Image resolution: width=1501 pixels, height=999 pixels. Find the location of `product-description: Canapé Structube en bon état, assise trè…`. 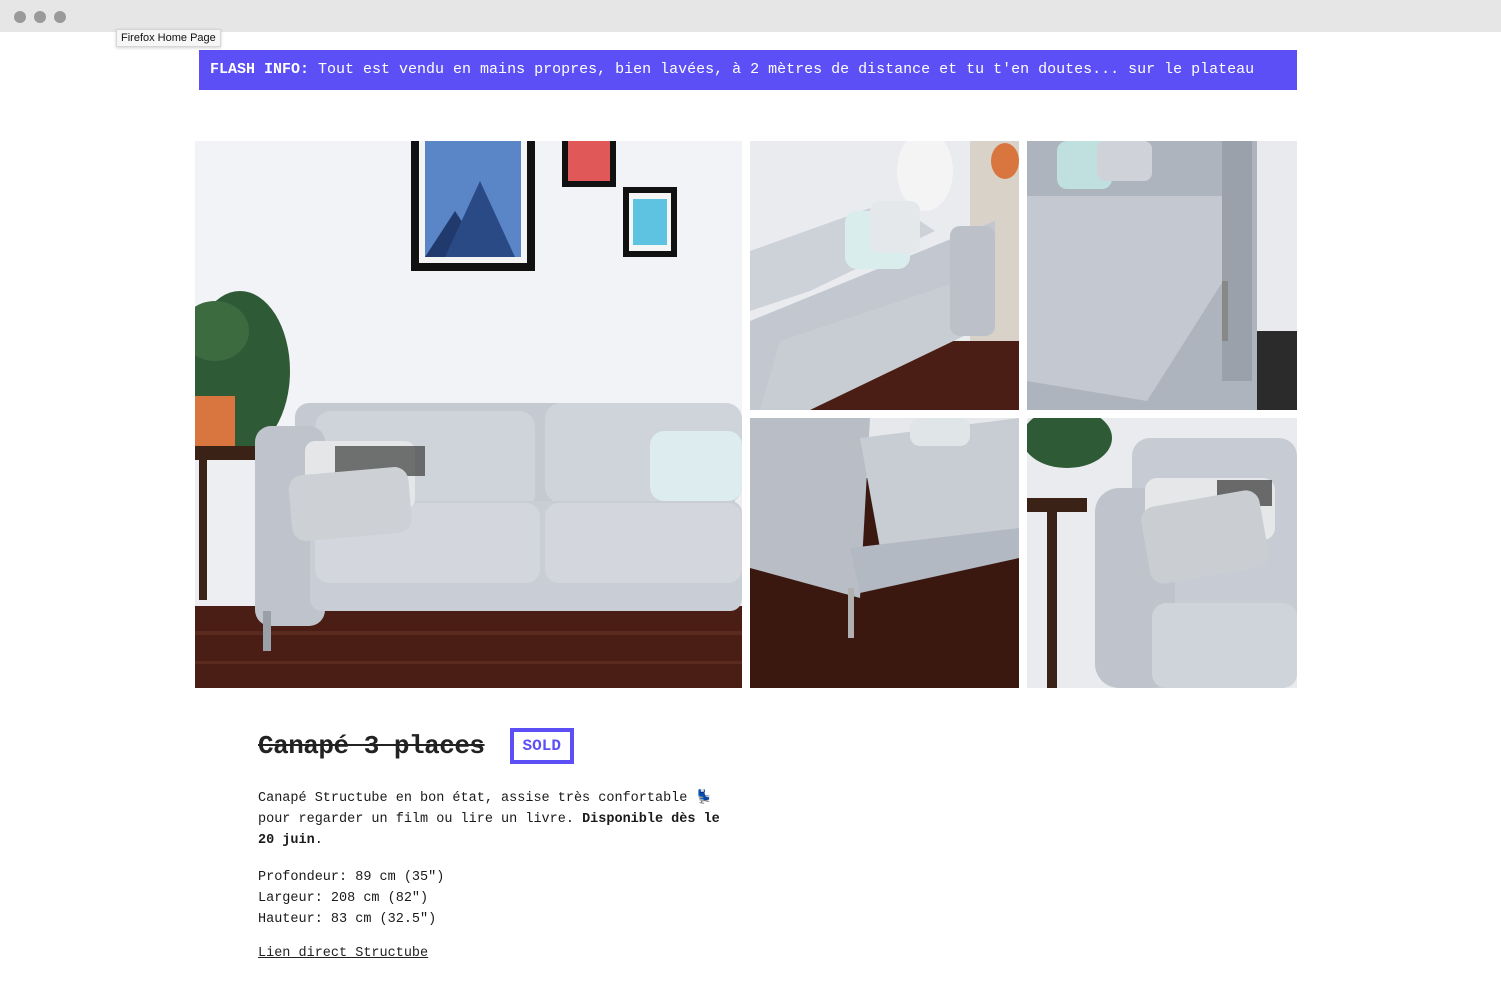

product-description: Canapé Structube en bon état, assise trè… is located at coordinates (493, 819).